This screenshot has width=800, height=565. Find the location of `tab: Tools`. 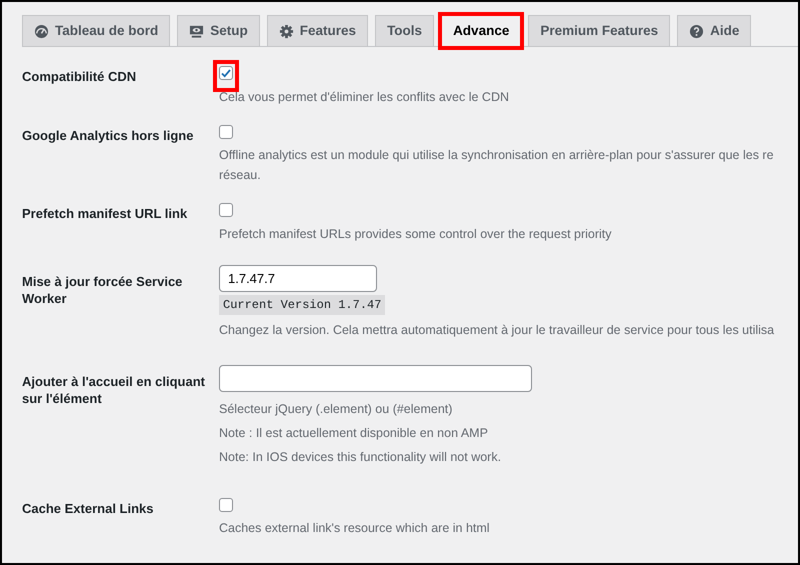

tab: Tools is located at coordinates (404, 30).